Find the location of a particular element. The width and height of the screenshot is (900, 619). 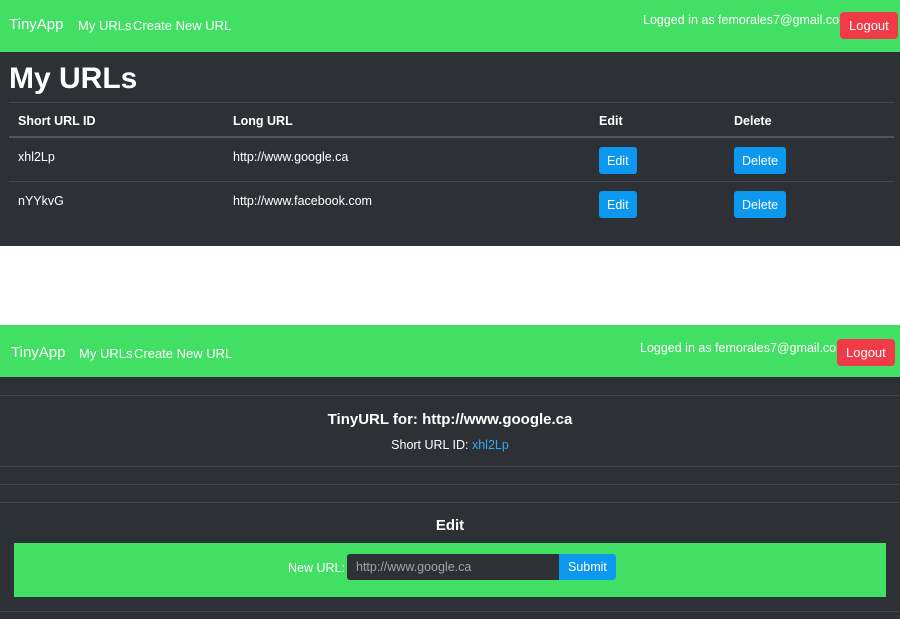

page-title: My URLs is located at coordinates (73, 78).